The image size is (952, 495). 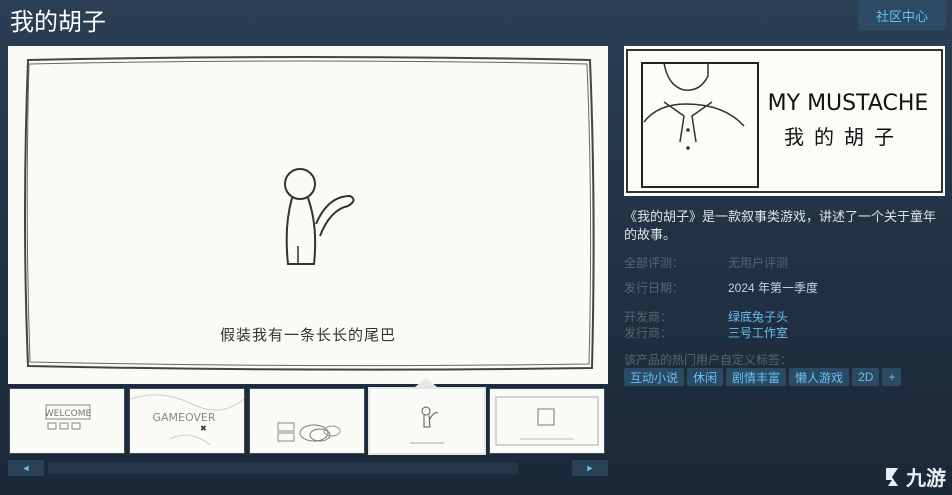 What do you see at coordinates (648, 317) in the screenshot?
I see `developer-label: 开发商：` at bounding box center [648, 317].